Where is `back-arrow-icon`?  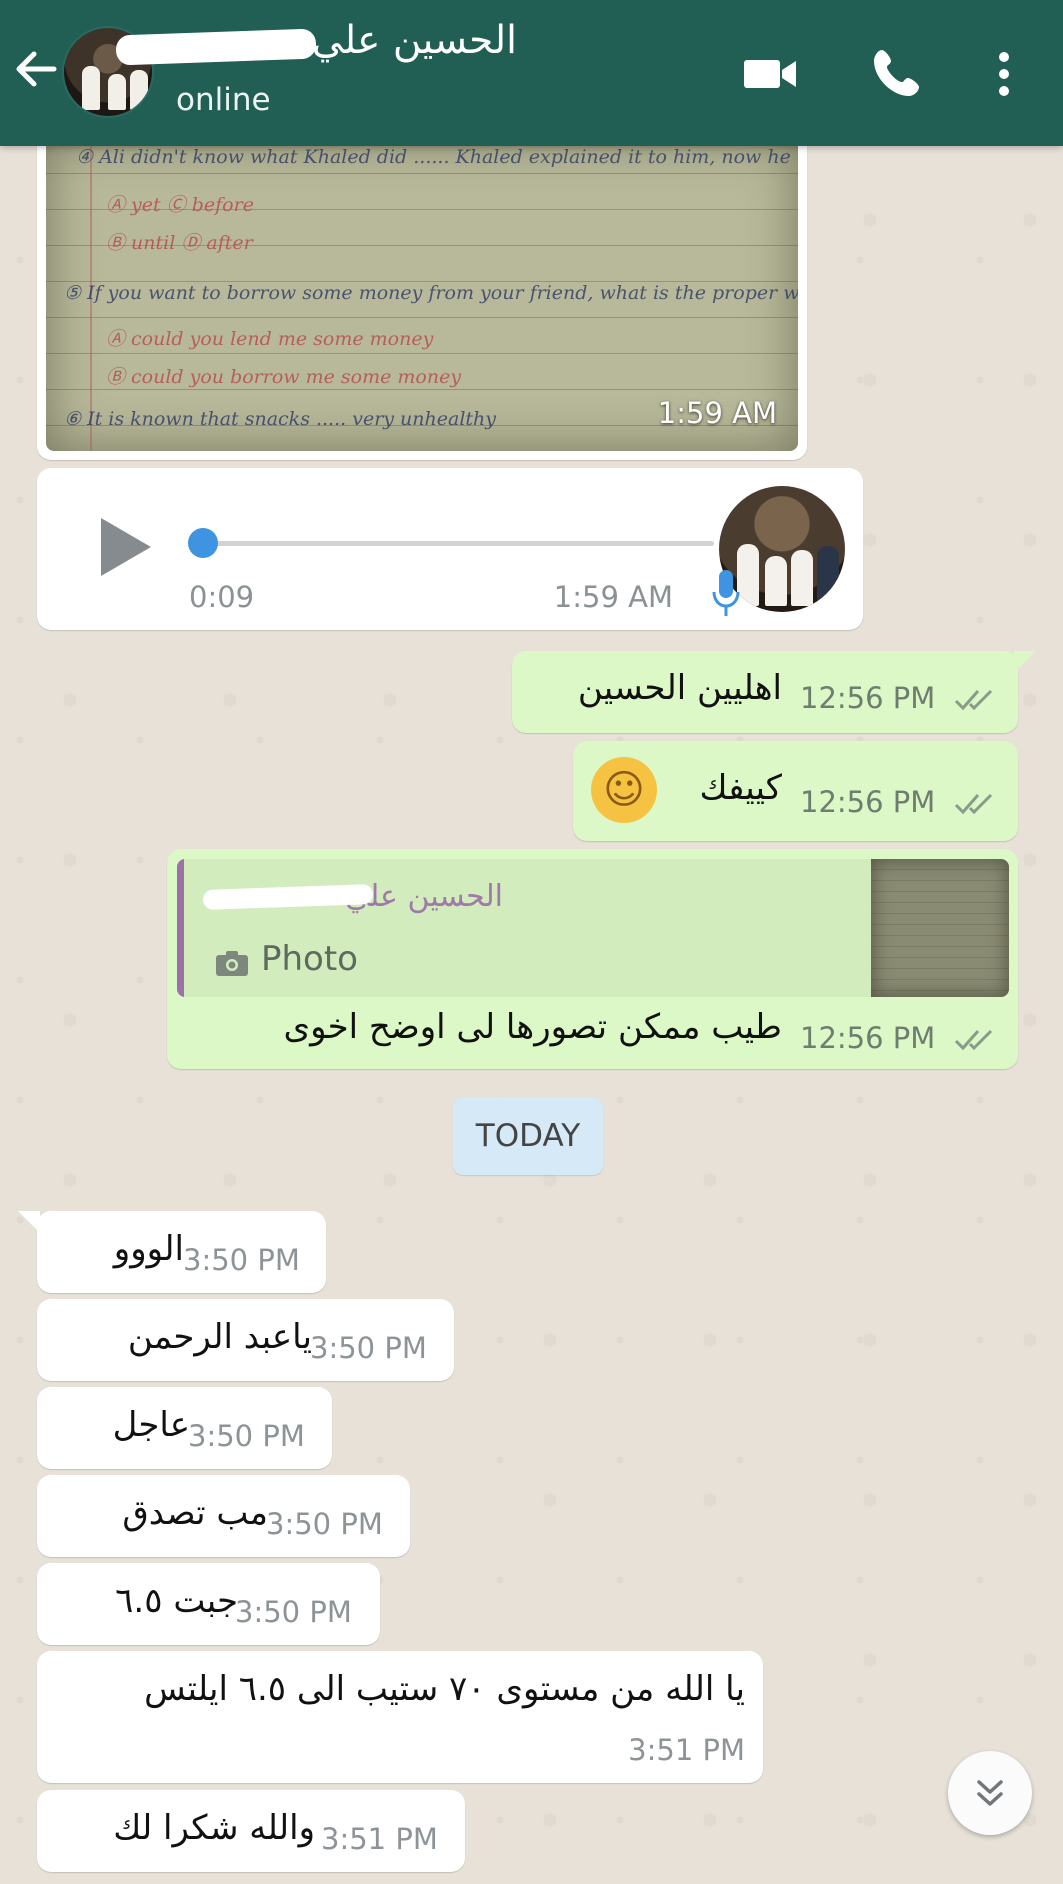 back-arrow-icon is located at coordinates (35, 69).